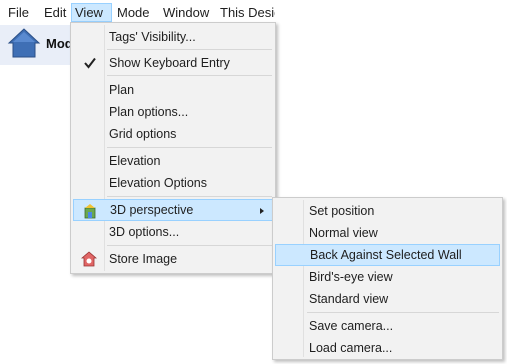  What do you see at coordinates (169, 63) in the screenshot?
I see `menu-item-label: Show Keyboard Entry` at bounding box center [169, 63].